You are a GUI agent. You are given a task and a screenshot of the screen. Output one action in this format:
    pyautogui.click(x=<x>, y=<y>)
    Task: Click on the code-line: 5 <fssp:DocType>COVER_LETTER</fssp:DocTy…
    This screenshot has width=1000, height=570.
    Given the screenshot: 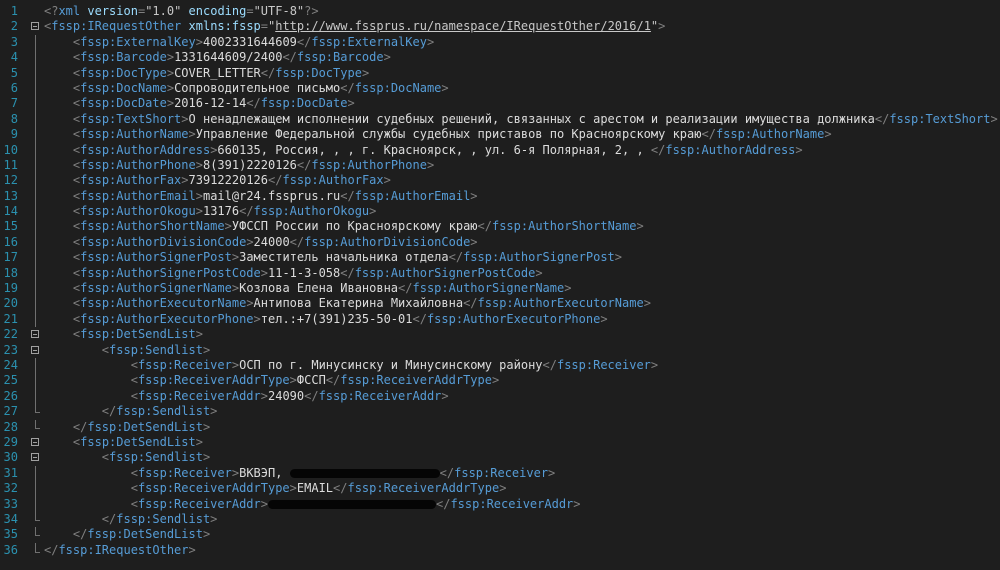 What is the action you would take?
    pyautogui.click(x=500, y=73)
    